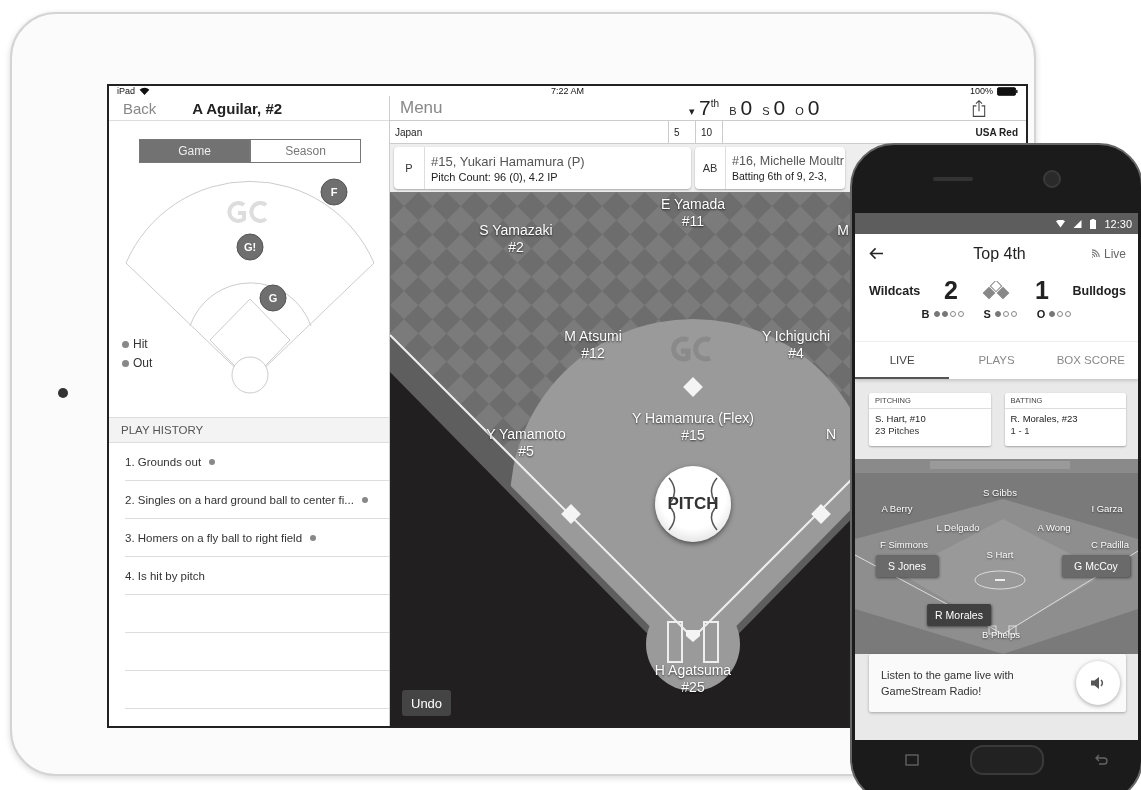 The width and height of the screenshot is (1141, 790). Describe the element at coordinates (996, 132) in the screenshot. I see `team-name: USA Red` at that location.